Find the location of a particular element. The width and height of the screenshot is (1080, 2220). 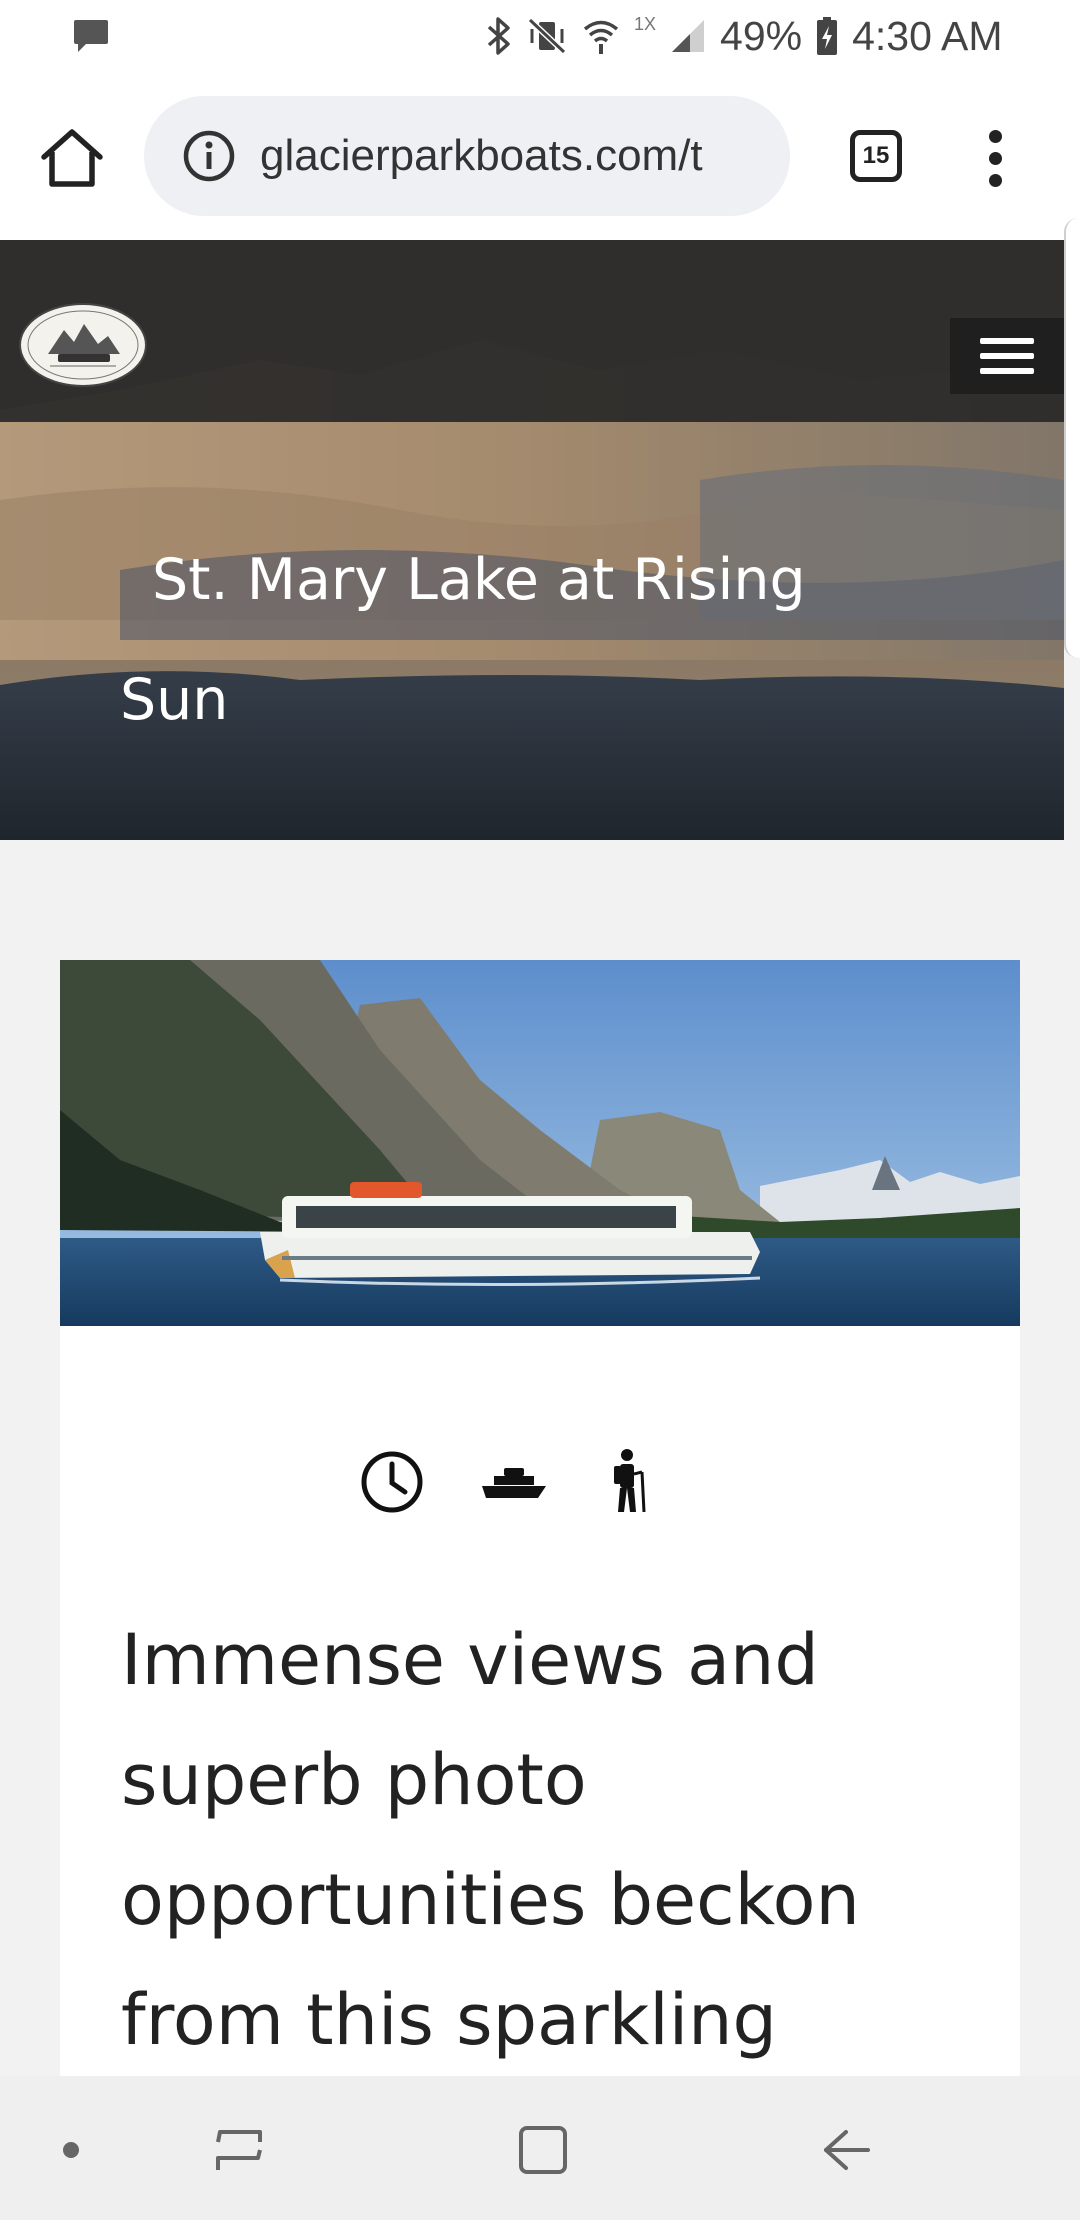

clock-icon is located at coordinates (392, 1482).